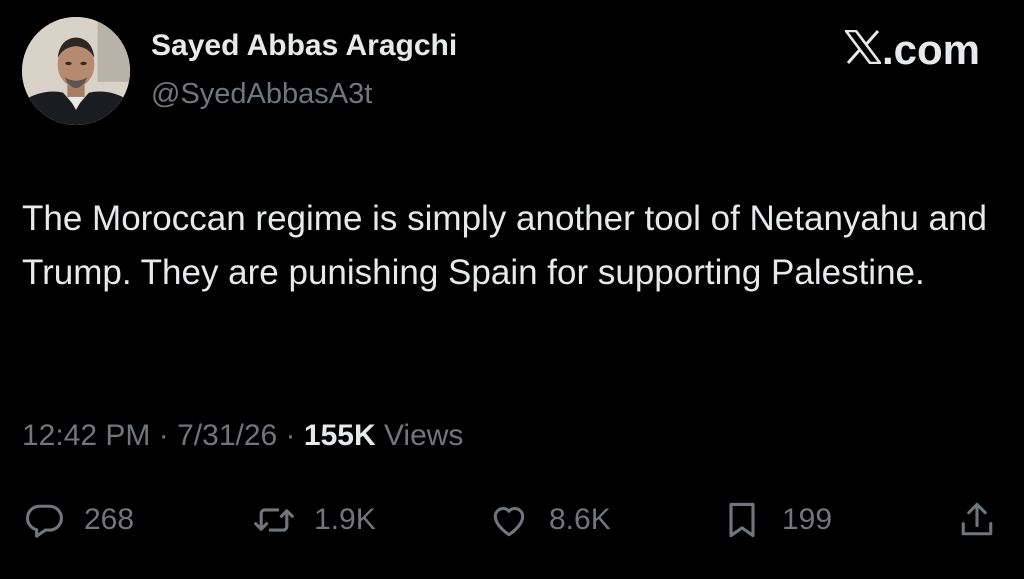  I want to click on bookmark-count: 199, so click(807, 519).